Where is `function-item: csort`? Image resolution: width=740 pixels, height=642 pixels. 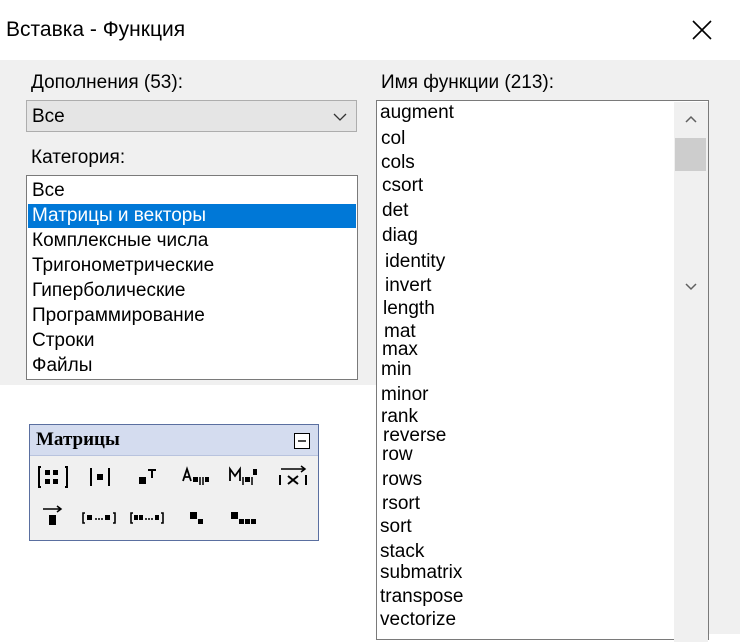
function-item: csort is located at coordinates (402, 186).